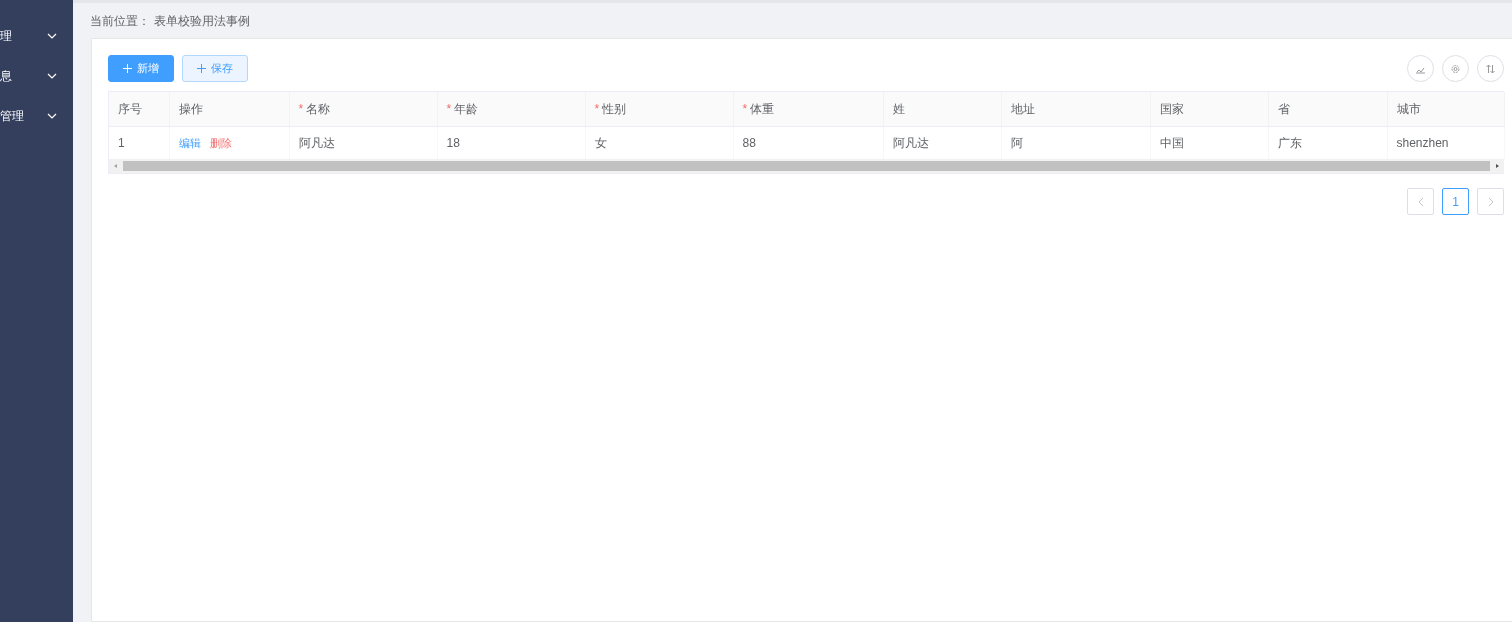 The image size is (1512, 622). I want to click on chevron-right-icon, so click(1490, 201).